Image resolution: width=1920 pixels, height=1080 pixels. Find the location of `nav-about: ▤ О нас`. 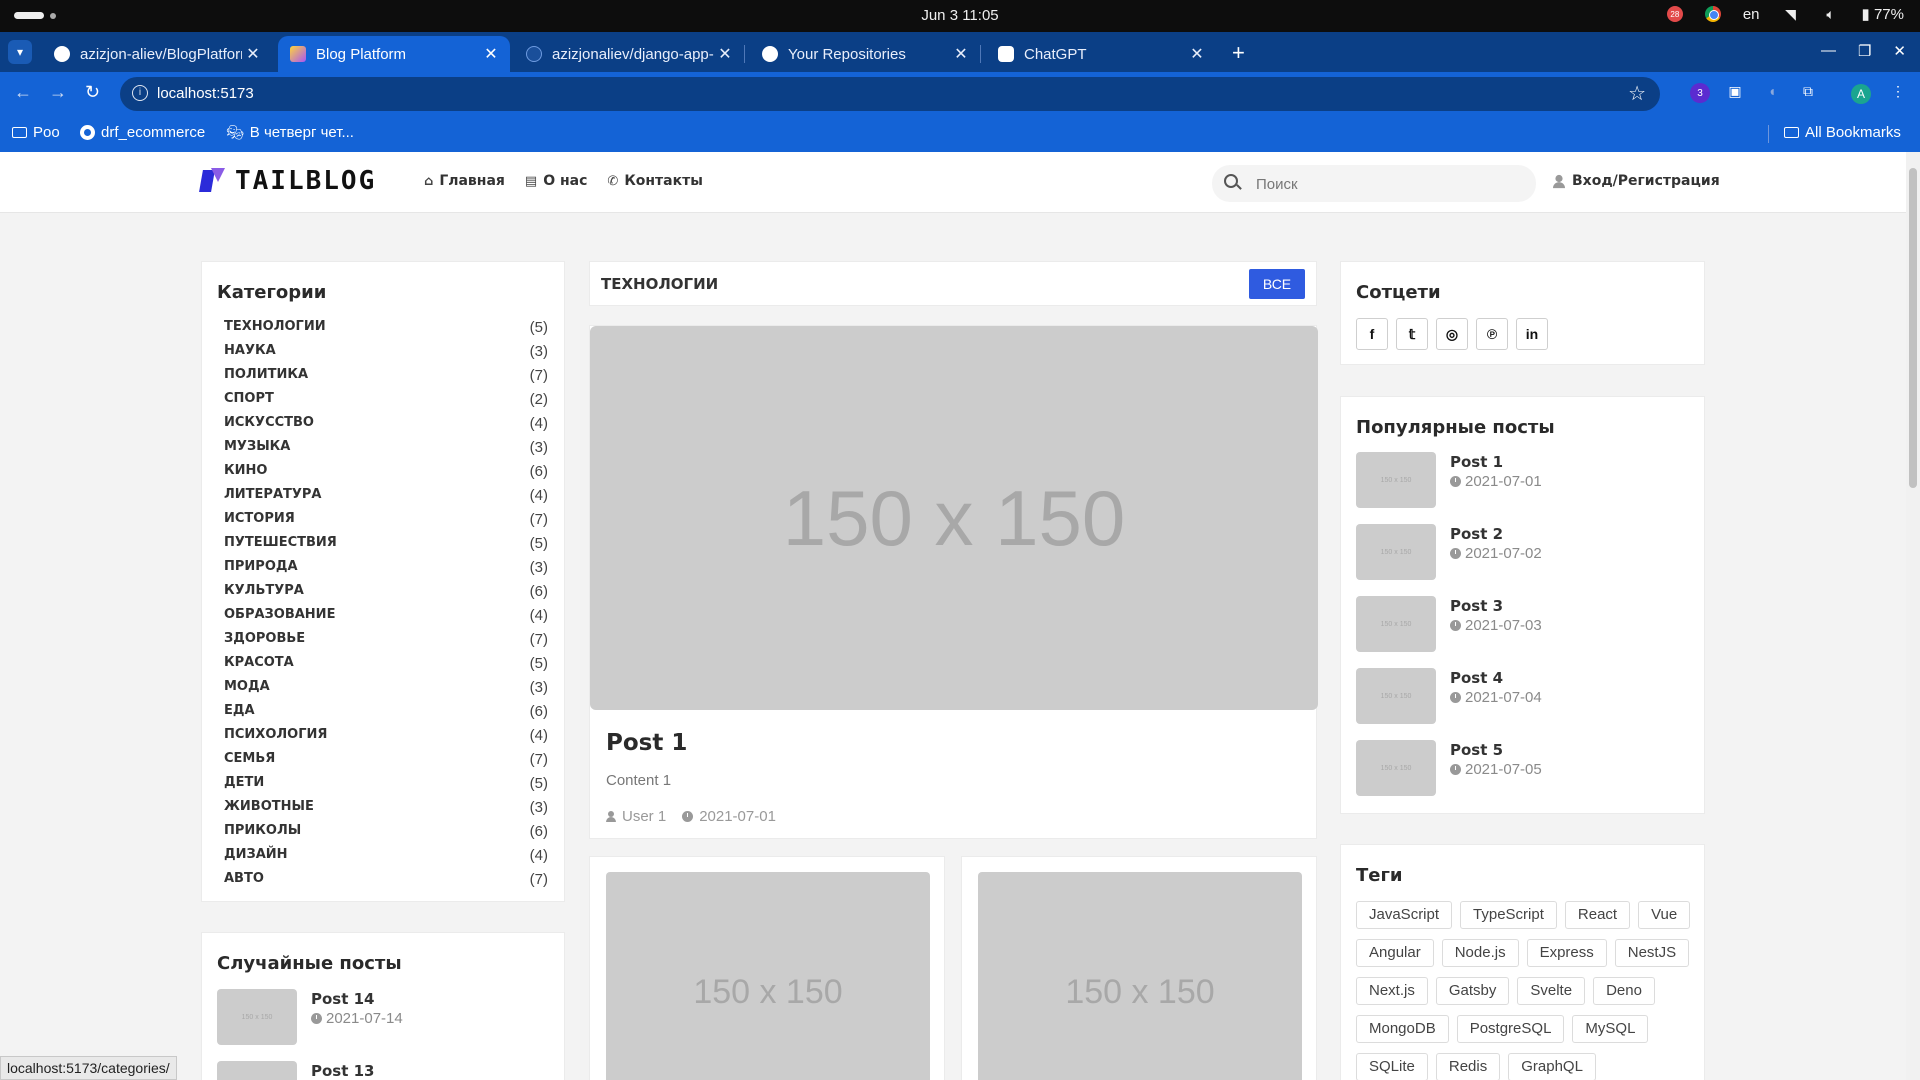

nav-about: ▤ О нас is located at coordinates (556, 181).